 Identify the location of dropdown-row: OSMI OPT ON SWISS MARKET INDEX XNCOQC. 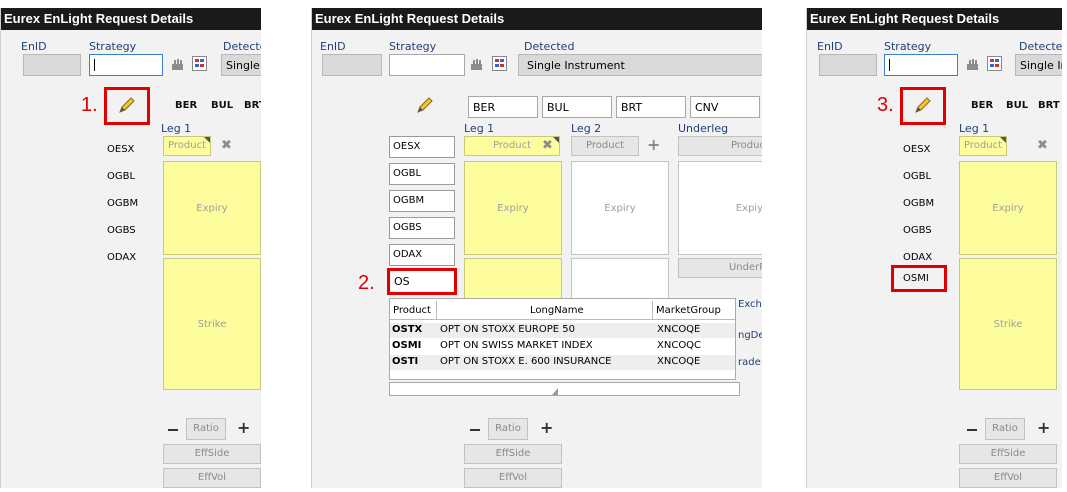
(562, 346).